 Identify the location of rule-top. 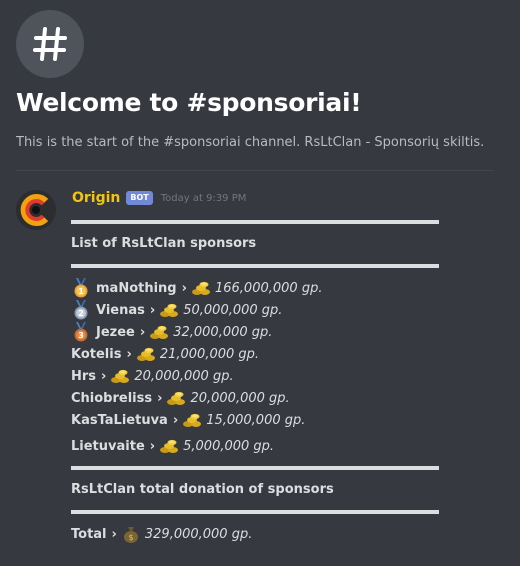
(255, 222).